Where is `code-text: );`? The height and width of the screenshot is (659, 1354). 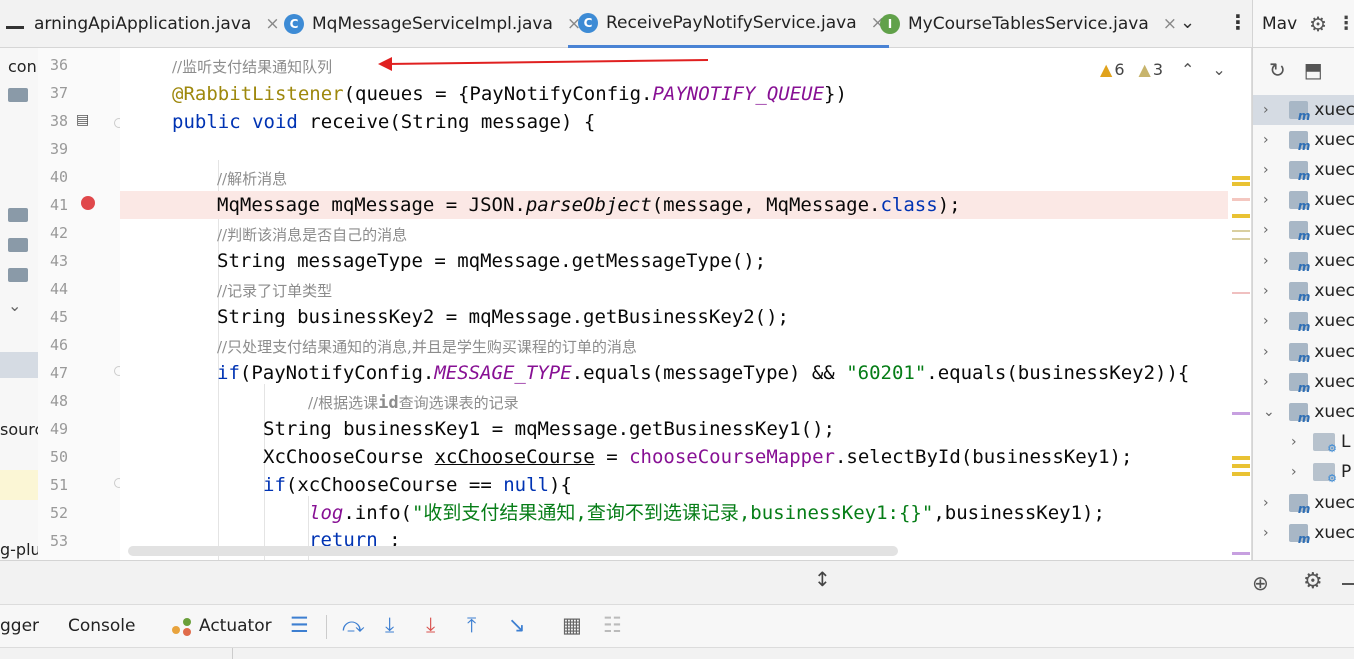 code-text: ); is located at coordinates (949, 205).